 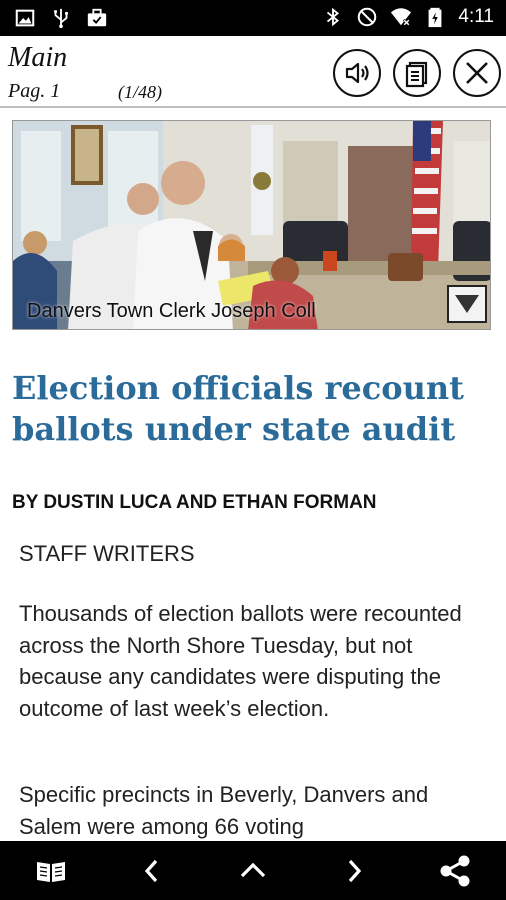 I want to click on next-button, so click(x=354, y=870).